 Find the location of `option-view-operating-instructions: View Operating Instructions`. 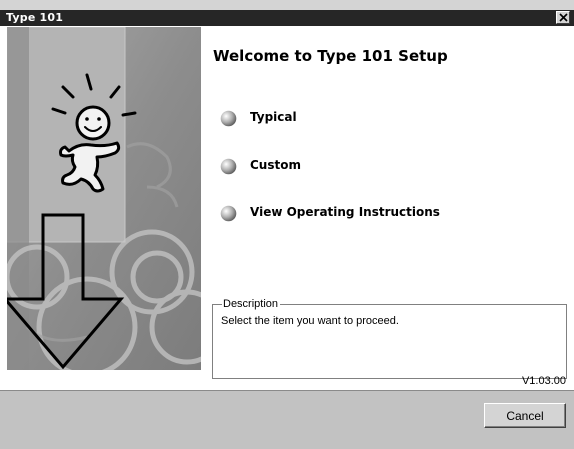

option-view-operating-instructions: View Operating Instructions is located at coordinates (340, 213).